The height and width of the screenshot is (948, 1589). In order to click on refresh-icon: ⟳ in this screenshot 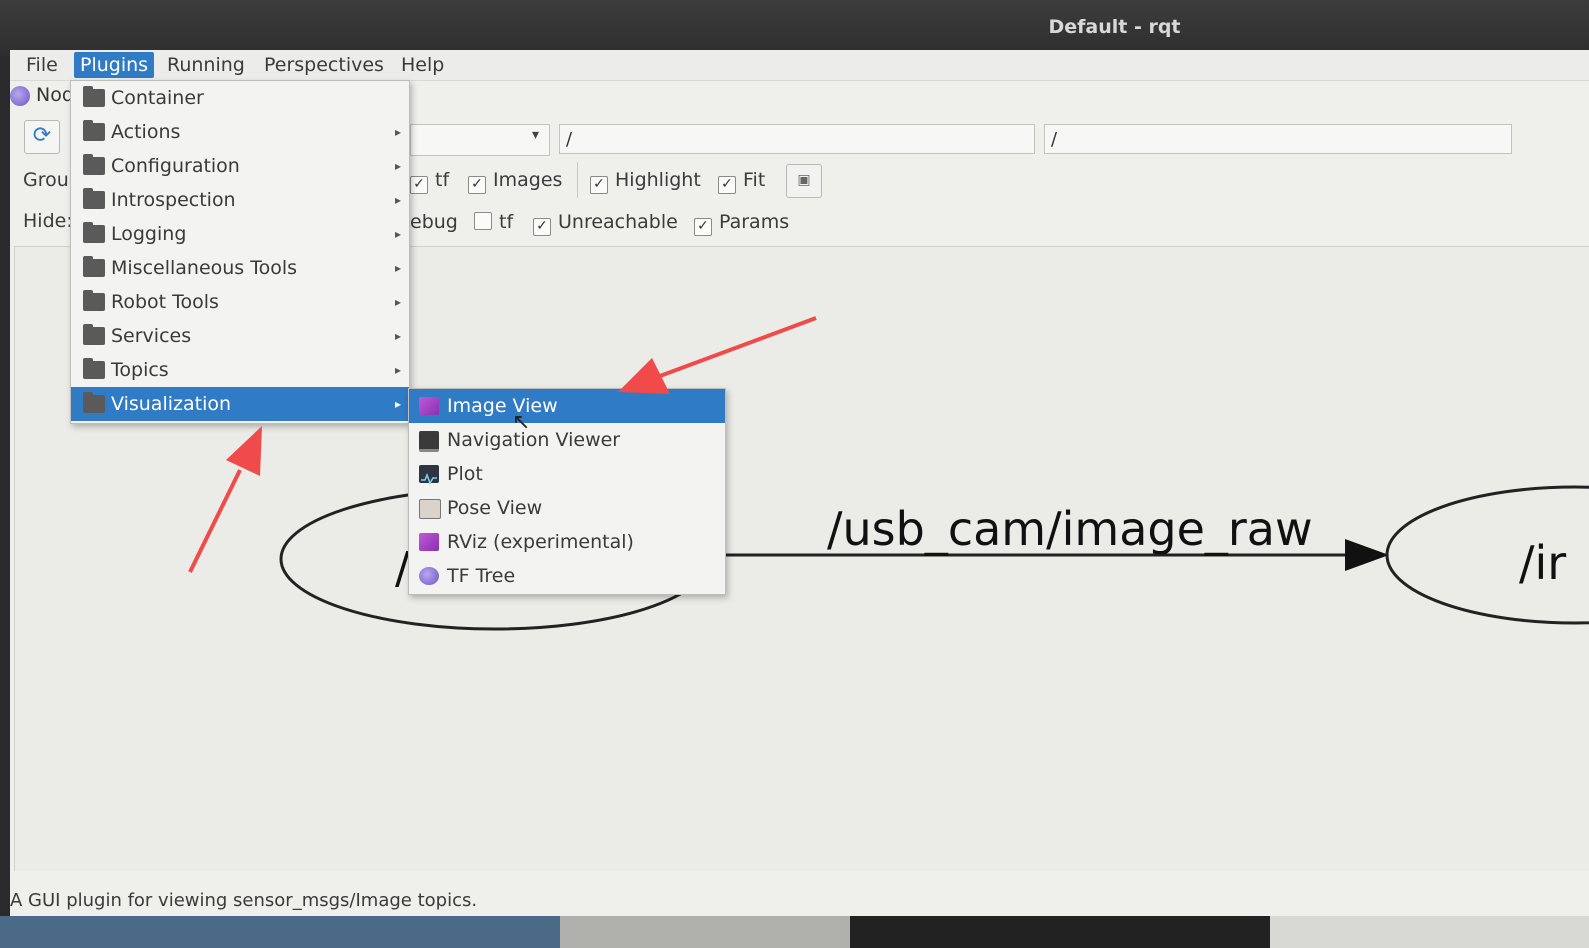, I will do `click(42, 135)`.